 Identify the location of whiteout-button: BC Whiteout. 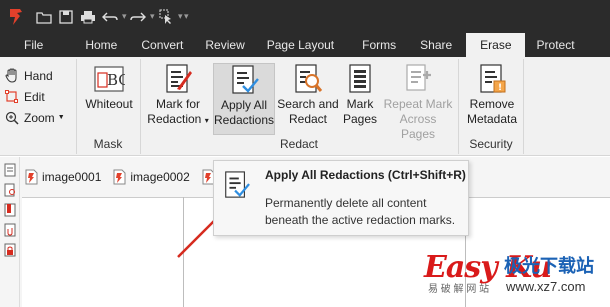
(109, 99).